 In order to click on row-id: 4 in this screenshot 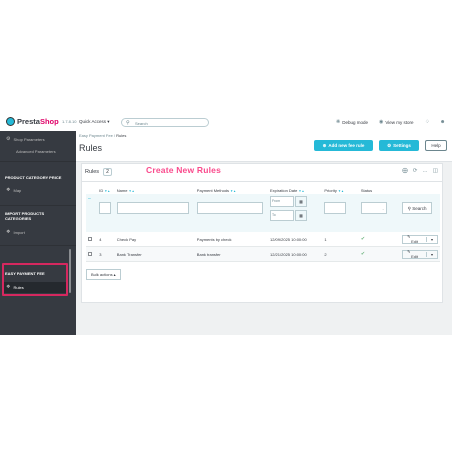, I will do `click(106, 239)`.